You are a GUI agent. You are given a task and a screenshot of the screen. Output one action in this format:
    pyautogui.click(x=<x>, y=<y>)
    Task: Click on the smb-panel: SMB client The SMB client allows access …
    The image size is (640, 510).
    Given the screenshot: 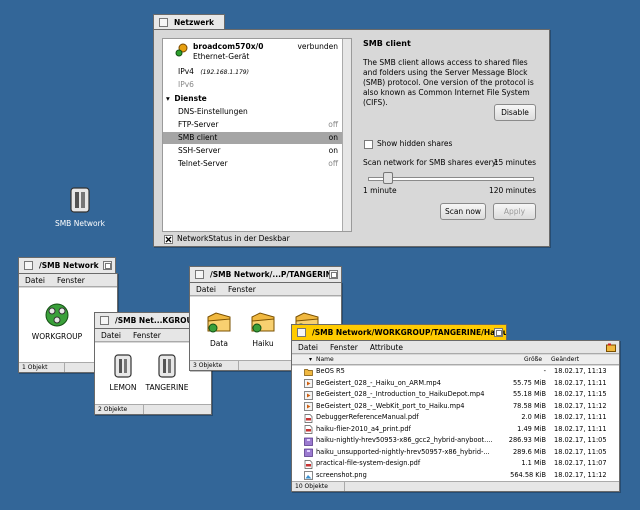 What is the action you would take?
    pyautogui.click(x=451, y=138)
    